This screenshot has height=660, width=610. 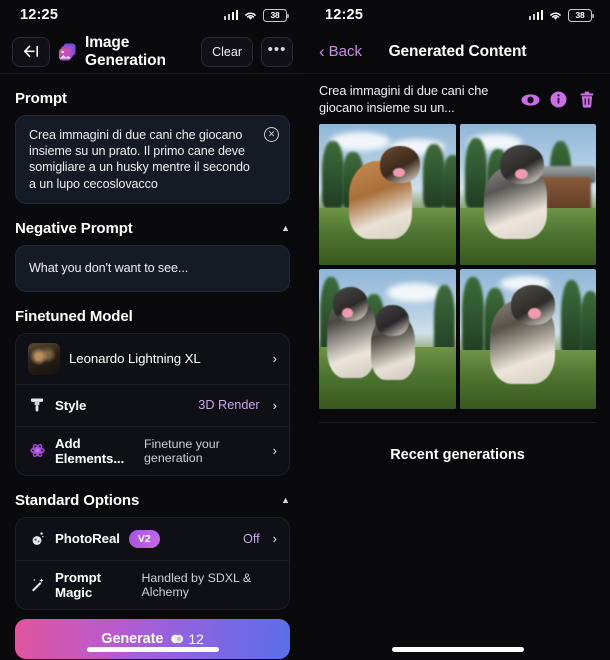 What do you see at coordinates (274, 539) in the screenshot?
I see `chevron-right-icon-photoreal: ›` at bounding box center [274, 539].